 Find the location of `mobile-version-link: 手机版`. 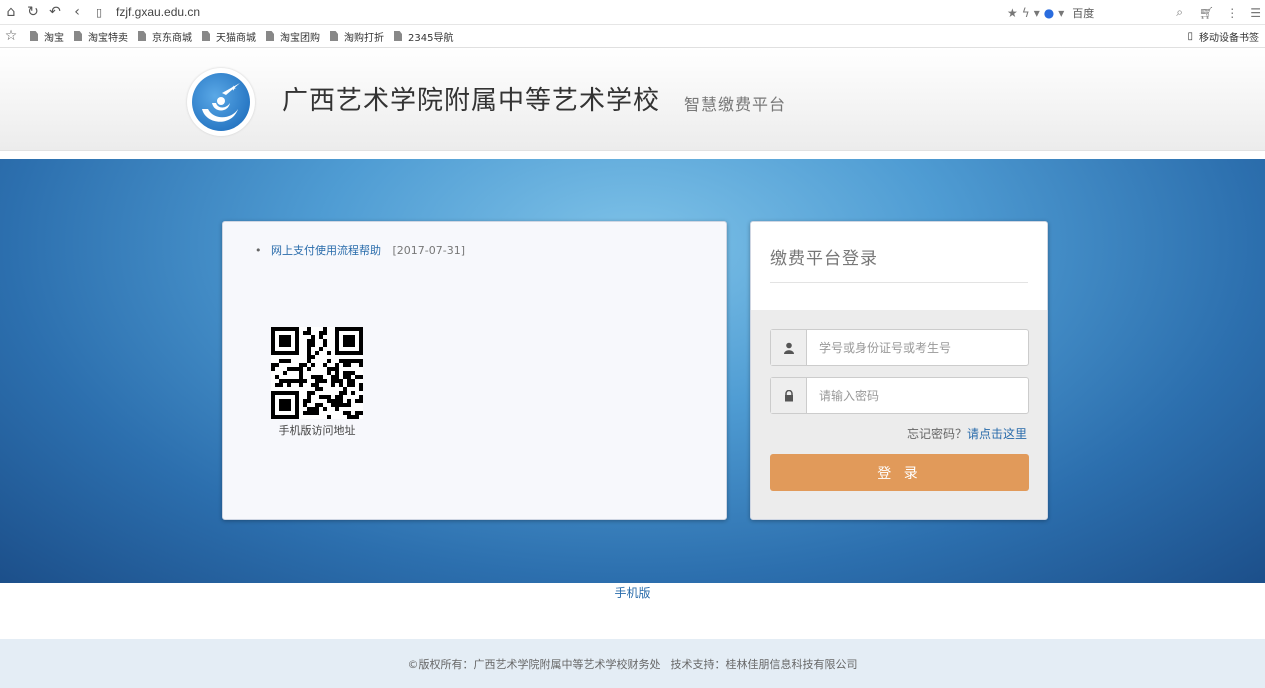

mobile-version-link: 手机版 is located at coordinates (632, 592).